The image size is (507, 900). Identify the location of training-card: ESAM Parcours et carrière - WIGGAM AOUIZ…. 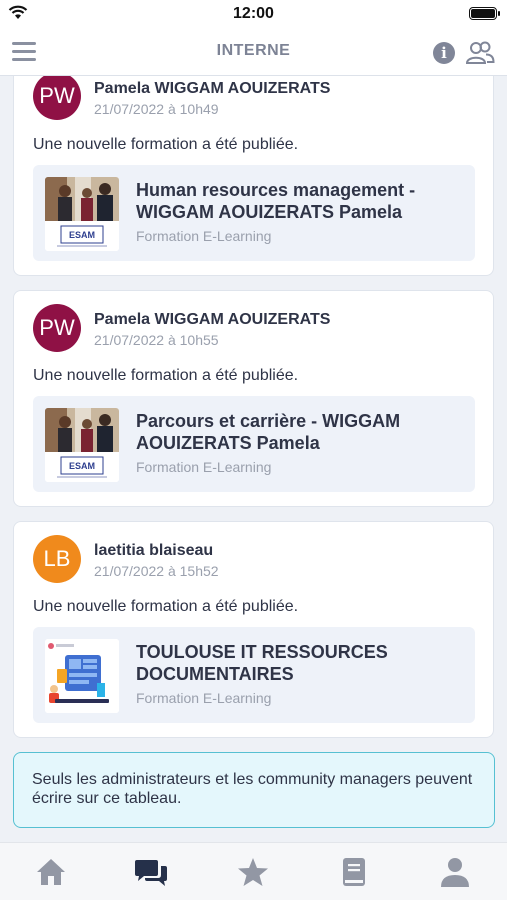
(254, 444).